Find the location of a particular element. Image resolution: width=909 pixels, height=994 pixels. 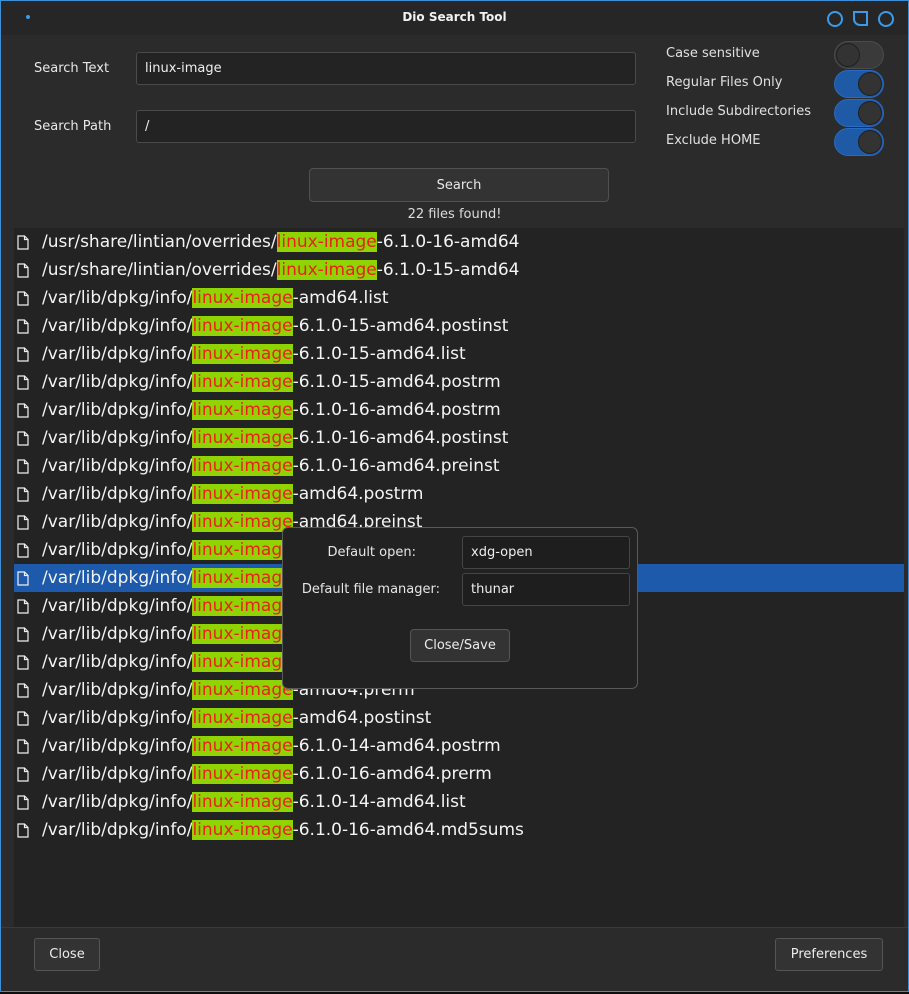

result-count: 22 files found! is located at coordinates (454, 214).